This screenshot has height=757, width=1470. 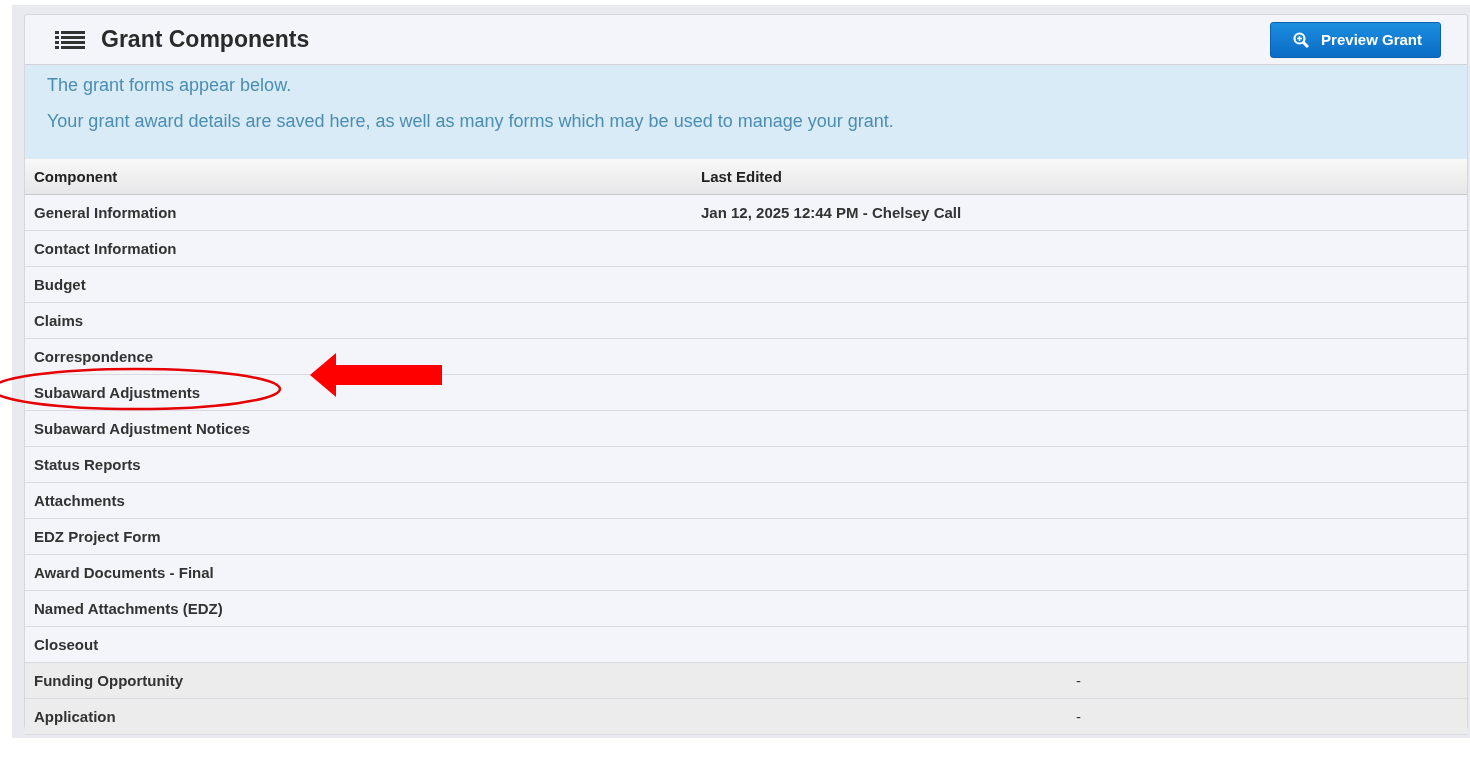 What do you see at coordinates (60, 284) in the screenshot?
I see `component-link: Budget` at bounding box center [60, 284].